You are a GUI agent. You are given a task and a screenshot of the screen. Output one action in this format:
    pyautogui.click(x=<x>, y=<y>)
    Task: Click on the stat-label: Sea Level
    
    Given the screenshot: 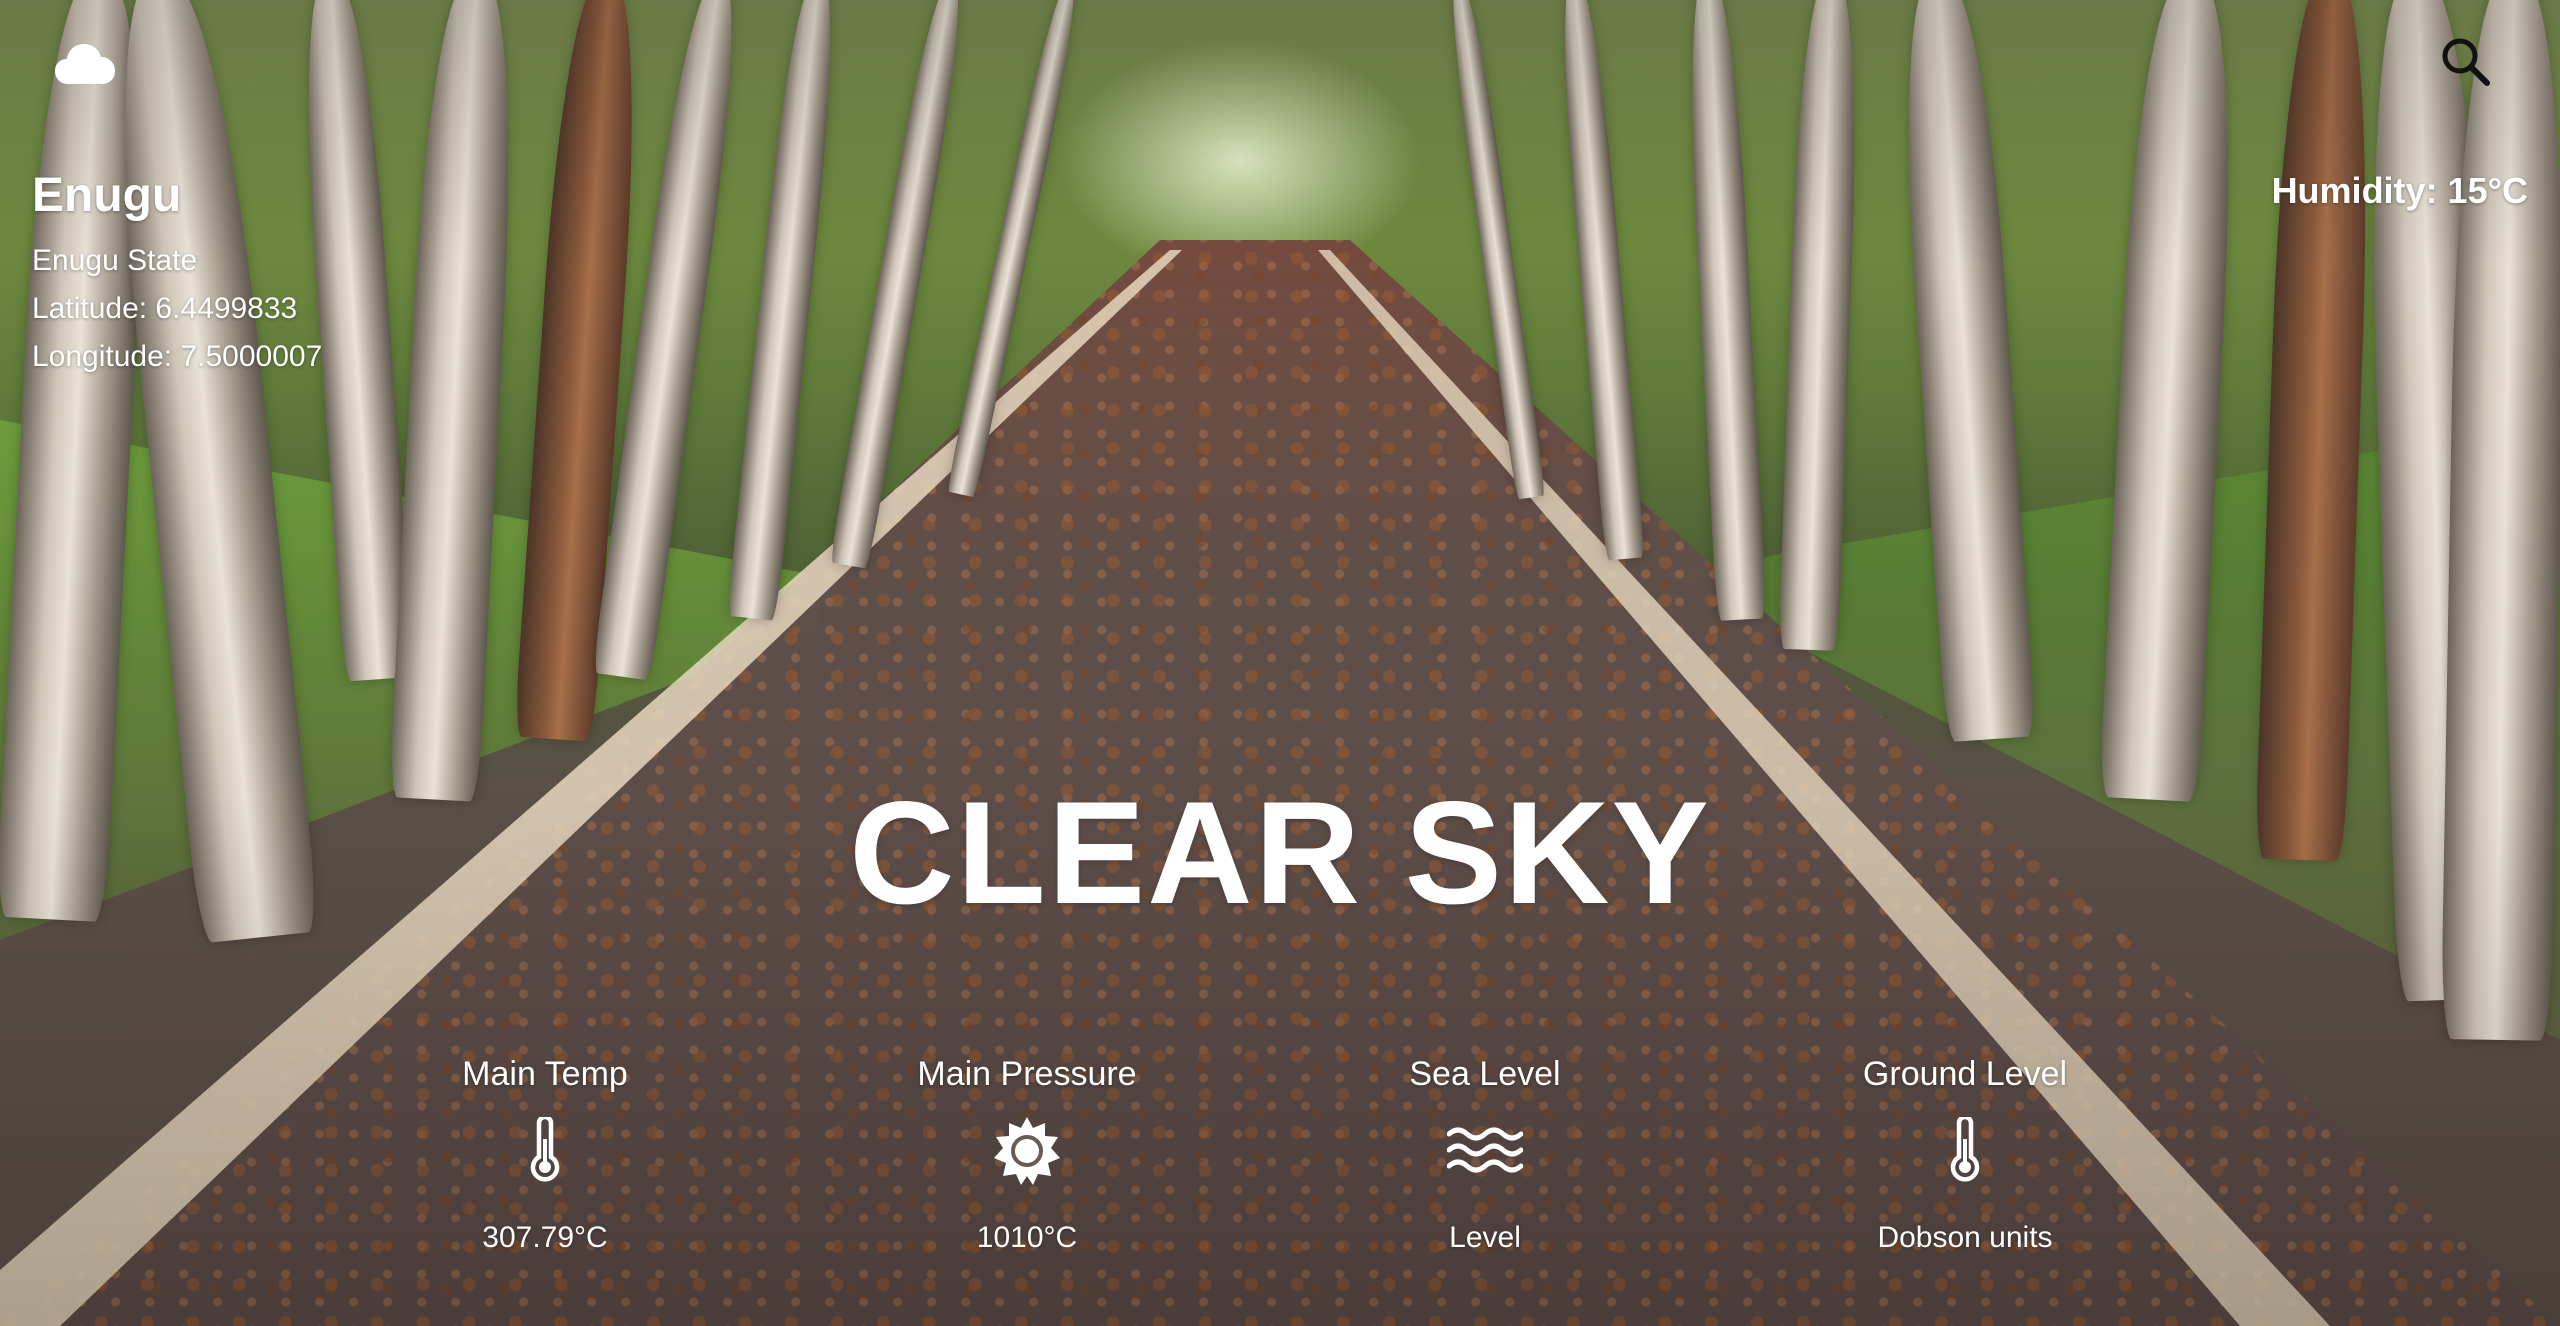 What is the action you would take?
    pyautogui.click(x=1485, y=1074)
    